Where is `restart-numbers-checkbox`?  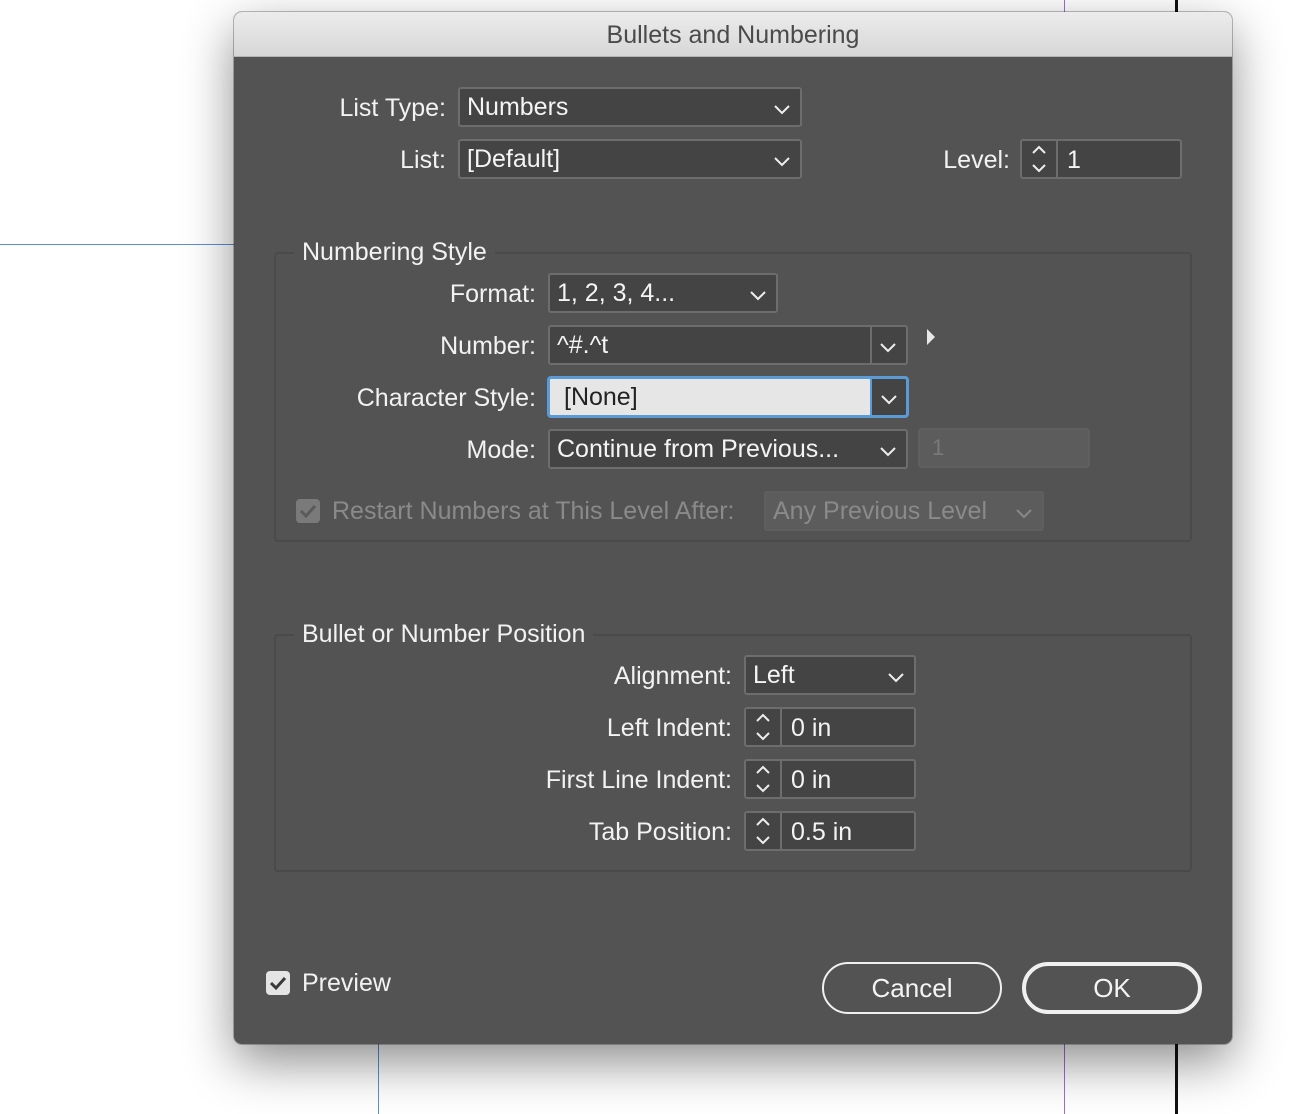
restart-numbers-checkbox is located at coordinates (308, 511).